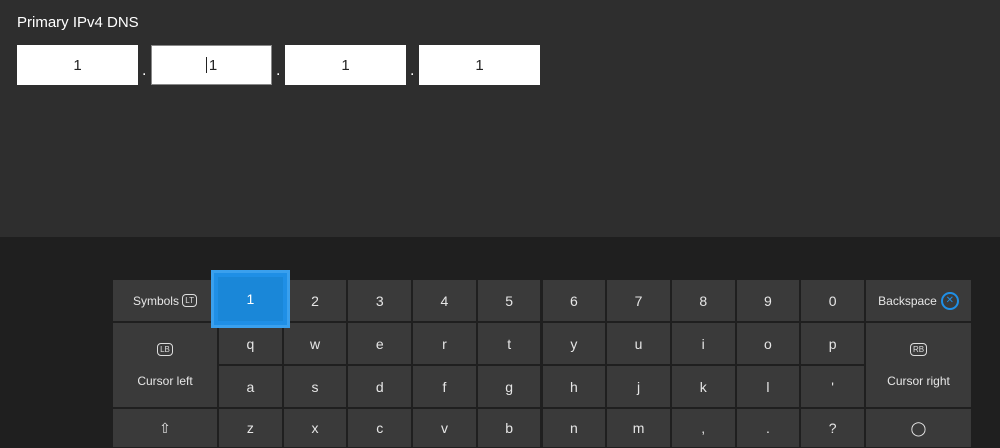  Describe the element at coordinates (190, 300) in the screenshot. I see `lt-trigger-icon: LT` at that location.